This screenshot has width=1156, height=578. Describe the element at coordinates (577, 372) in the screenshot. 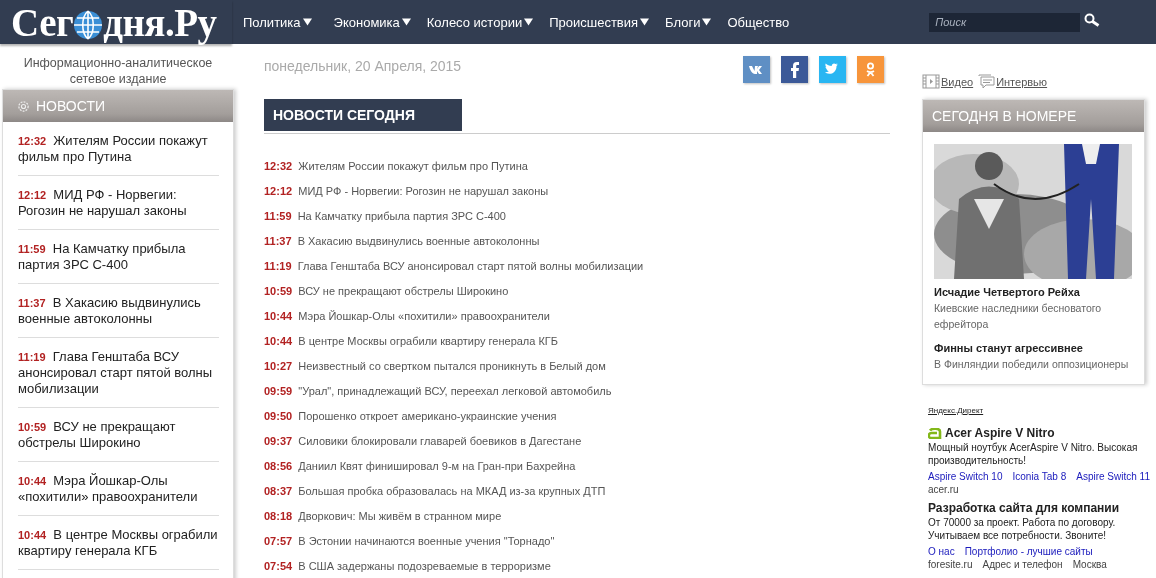

I see `news-link: 10:27 Неизвестный со свертком пытался проникнуть в Белый дом` at that location.